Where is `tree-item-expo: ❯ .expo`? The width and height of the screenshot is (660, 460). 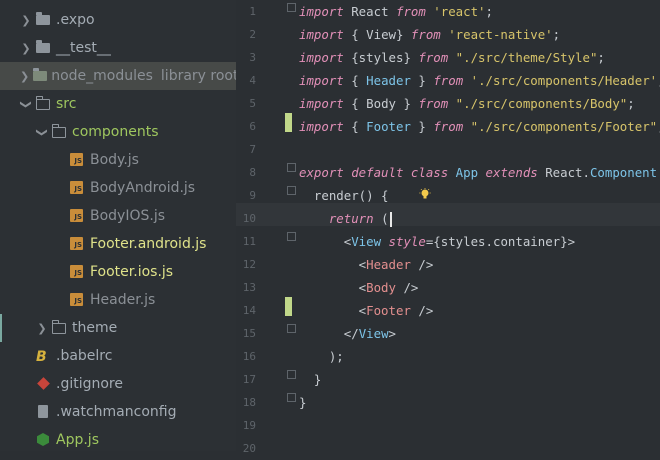
tree-item-expo: ❯ .expo is located at coordinates (118, 20).